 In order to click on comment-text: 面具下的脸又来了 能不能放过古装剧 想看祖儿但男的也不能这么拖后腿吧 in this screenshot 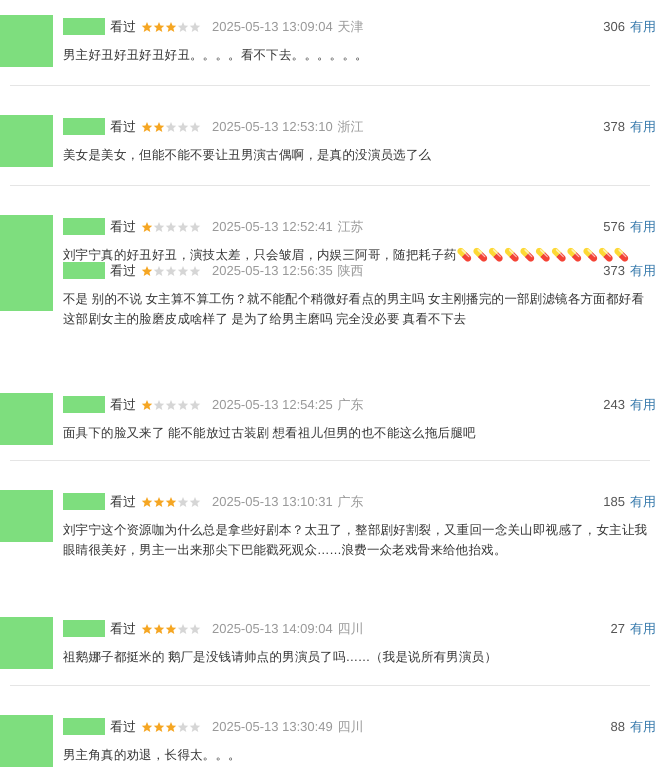, I will do `click(270, 433)`.